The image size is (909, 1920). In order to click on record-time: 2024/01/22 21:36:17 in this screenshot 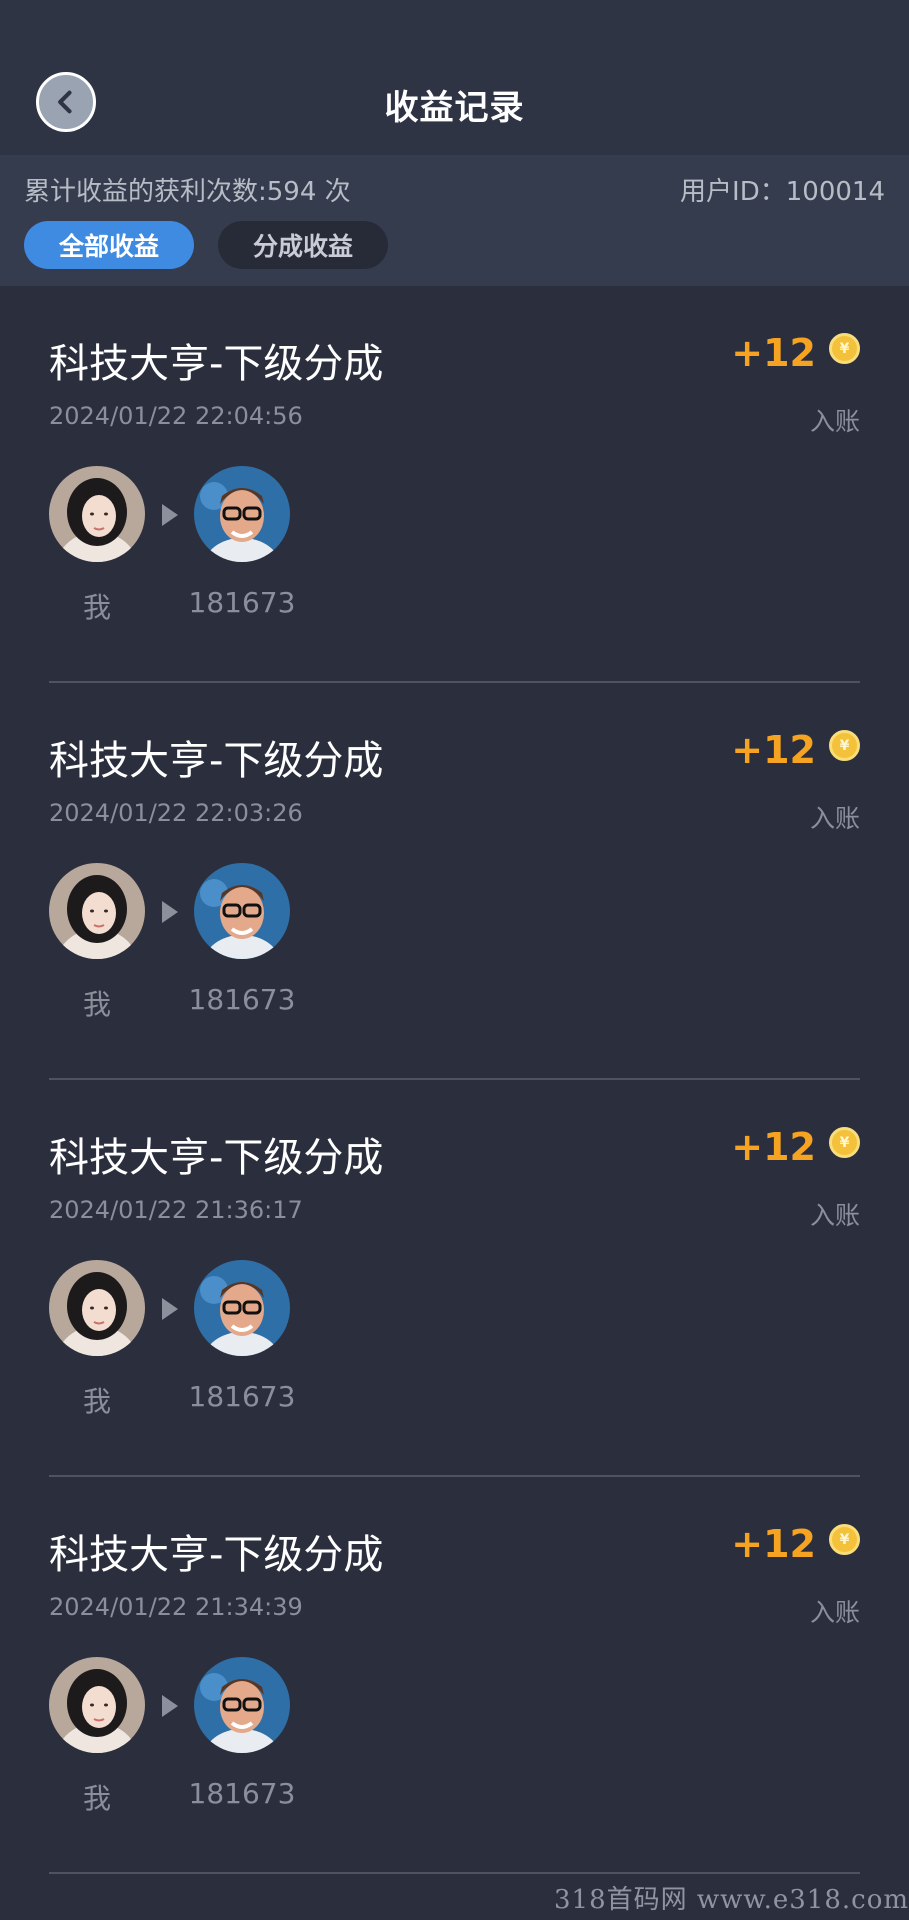, I will do `click(176, 1210)`.